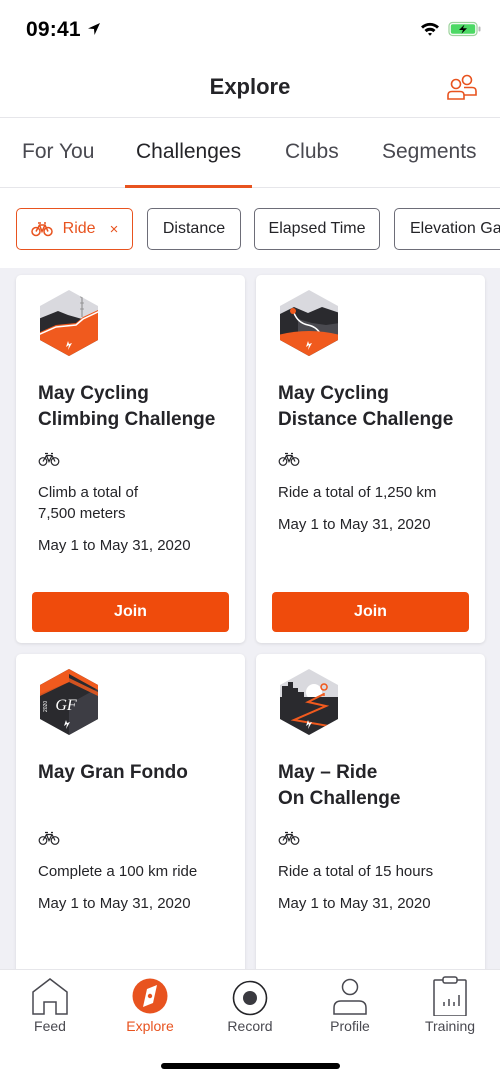  Describe the element at coordinates (46, 706) in the screenshot. I see `badge-year-text: 2020` at that location.